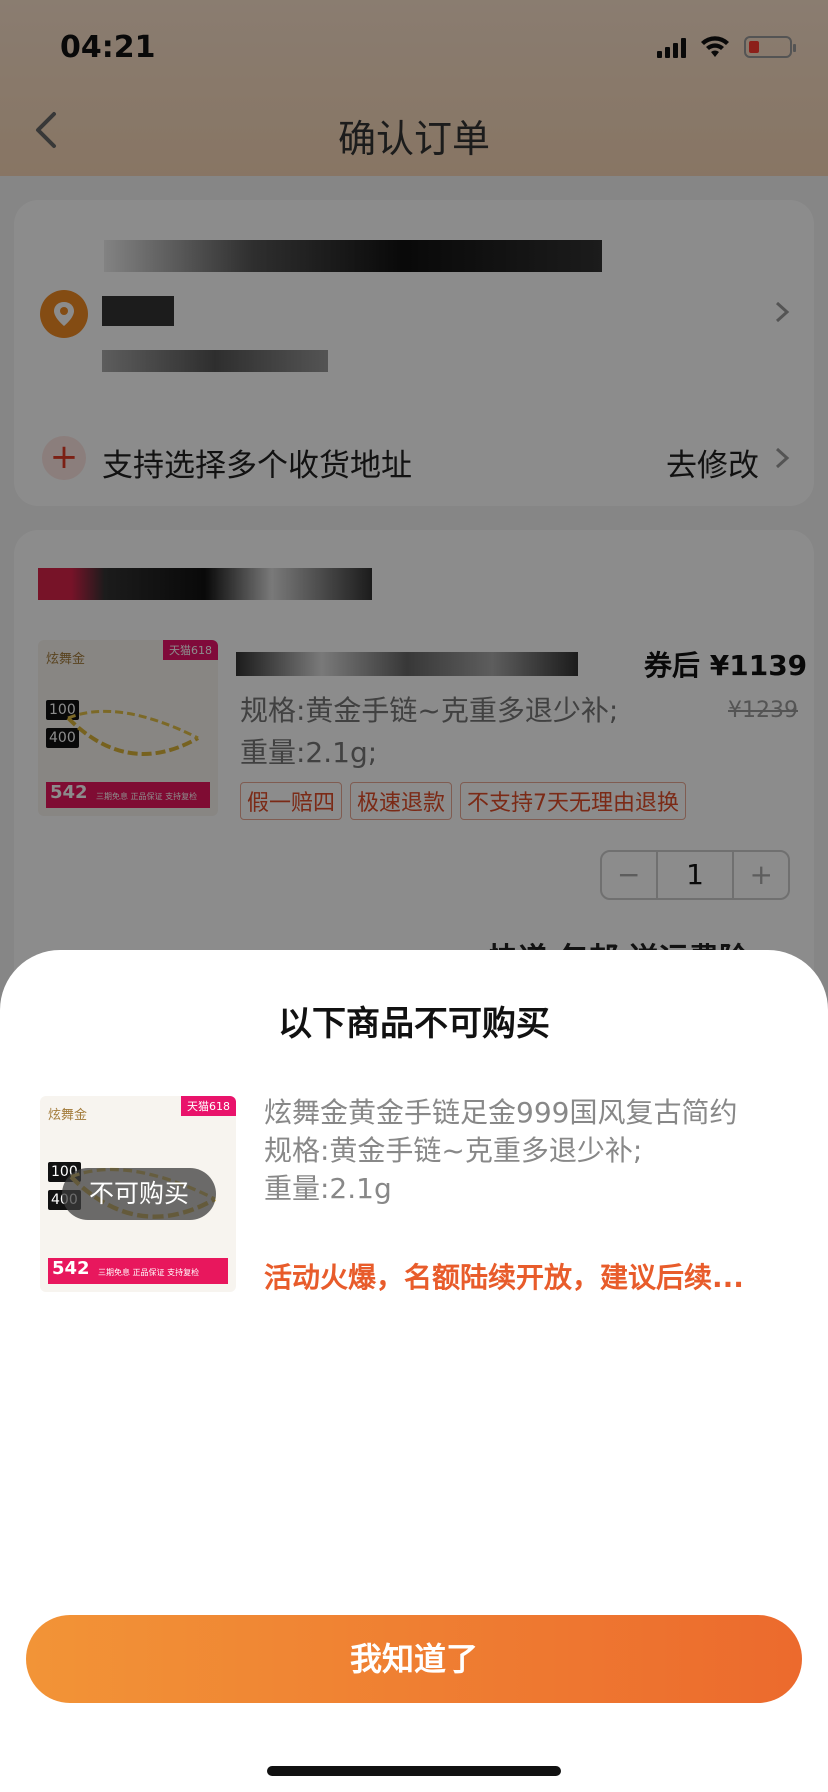  Describe the element at coordinates (208, 1106) in the screenshot. I see `tmall-tag: 天猫618` at that location.